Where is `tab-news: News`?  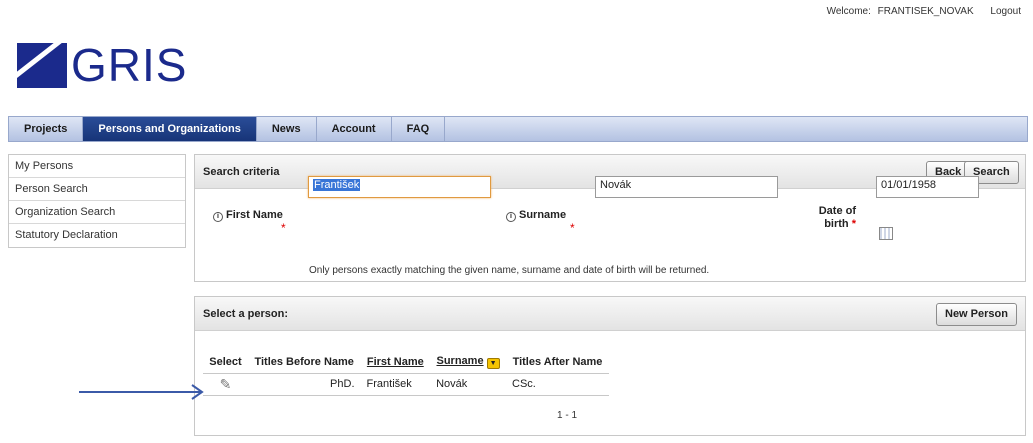
tab-news: News is located at coordinates (287, 129).